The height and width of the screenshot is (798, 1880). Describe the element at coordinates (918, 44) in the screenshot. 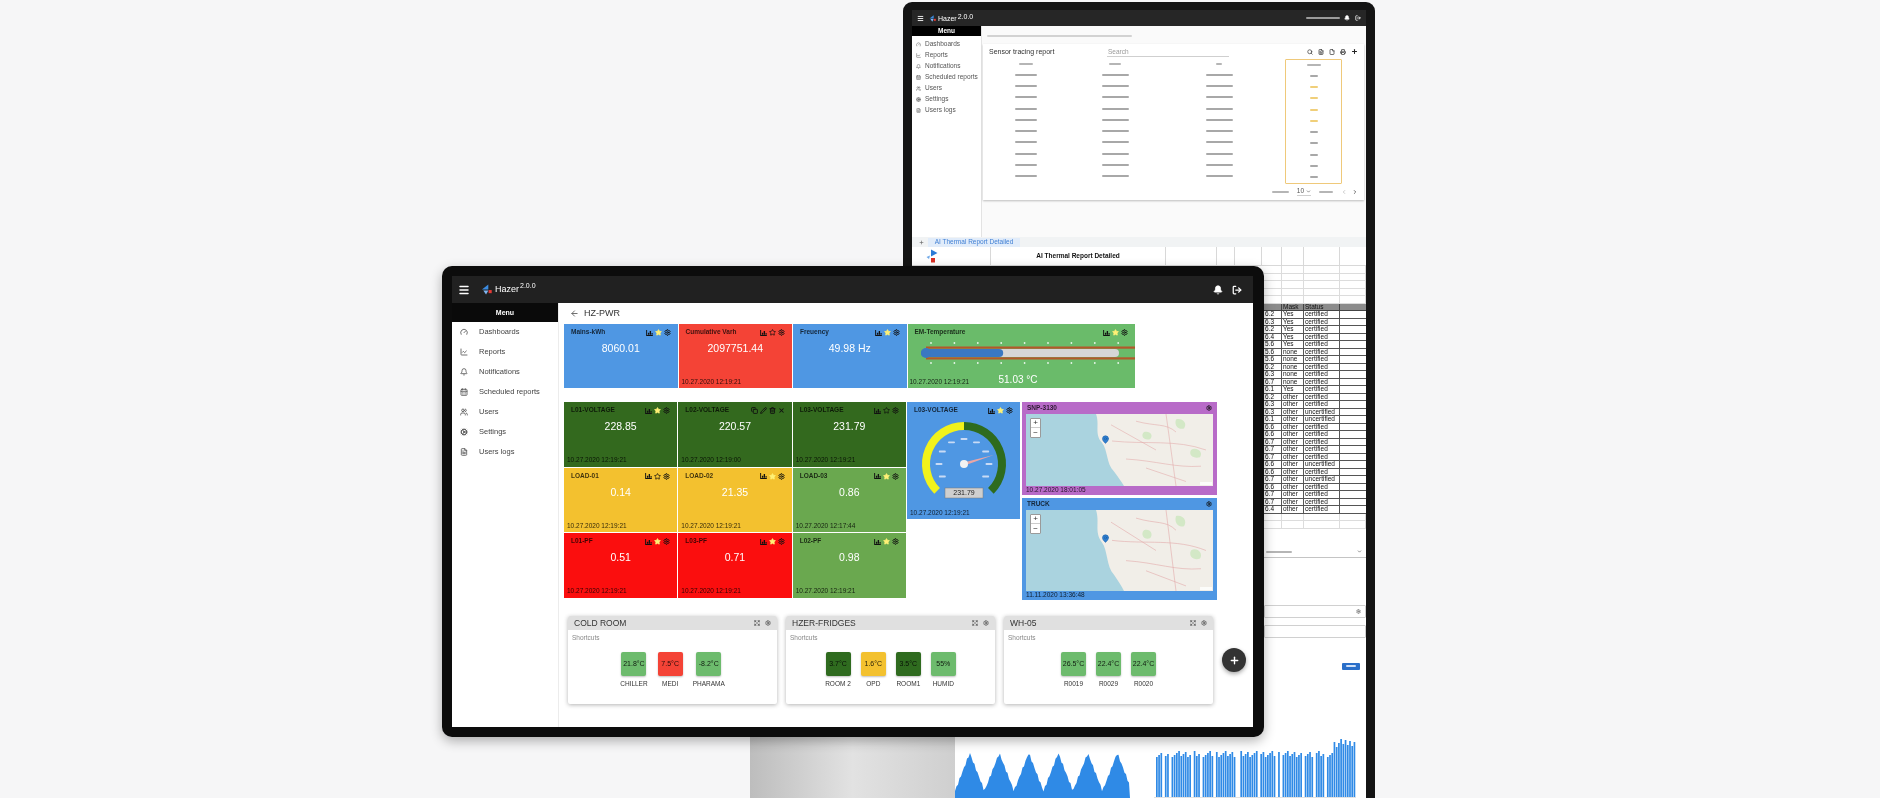

I see `gauge-icon` at that location.